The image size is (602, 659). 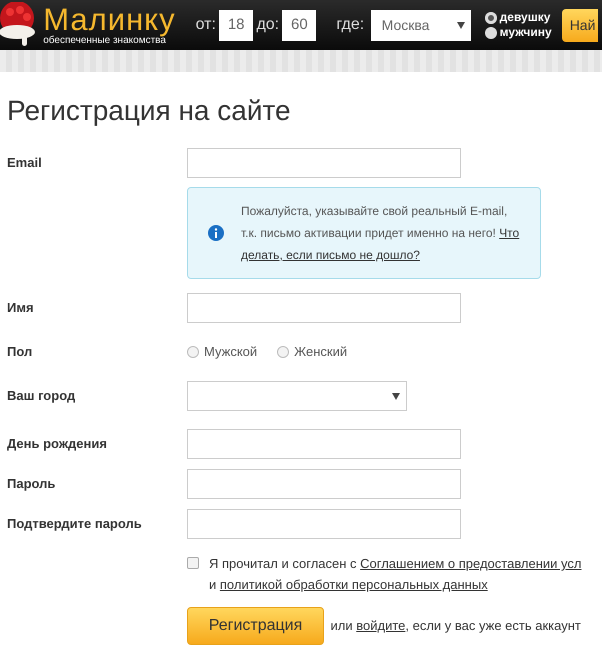 What do you see at coordinates (580, 25) in the screenshot?
I see `search-button: Най` at bounding box center [580, 25].